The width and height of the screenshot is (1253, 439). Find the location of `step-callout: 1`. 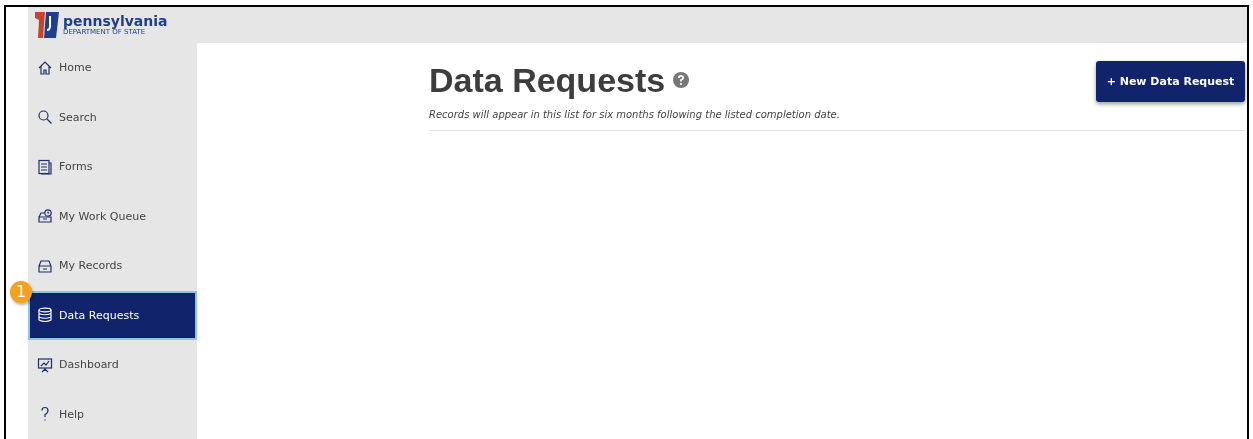

step-callout: 1 is located at coordinates (21, 291).